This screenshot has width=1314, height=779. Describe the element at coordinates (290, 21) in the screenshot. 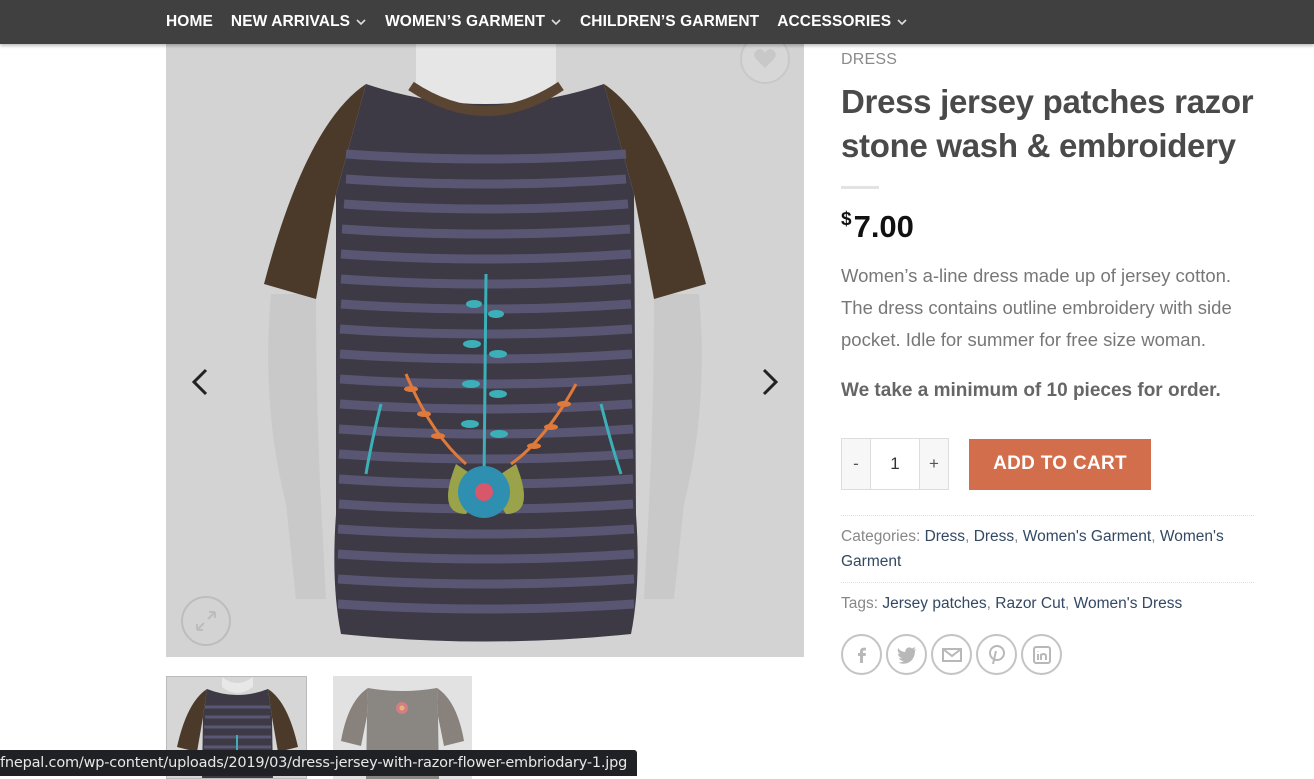

I see `nav-item-label: NEW ARRIVALS` at that location.